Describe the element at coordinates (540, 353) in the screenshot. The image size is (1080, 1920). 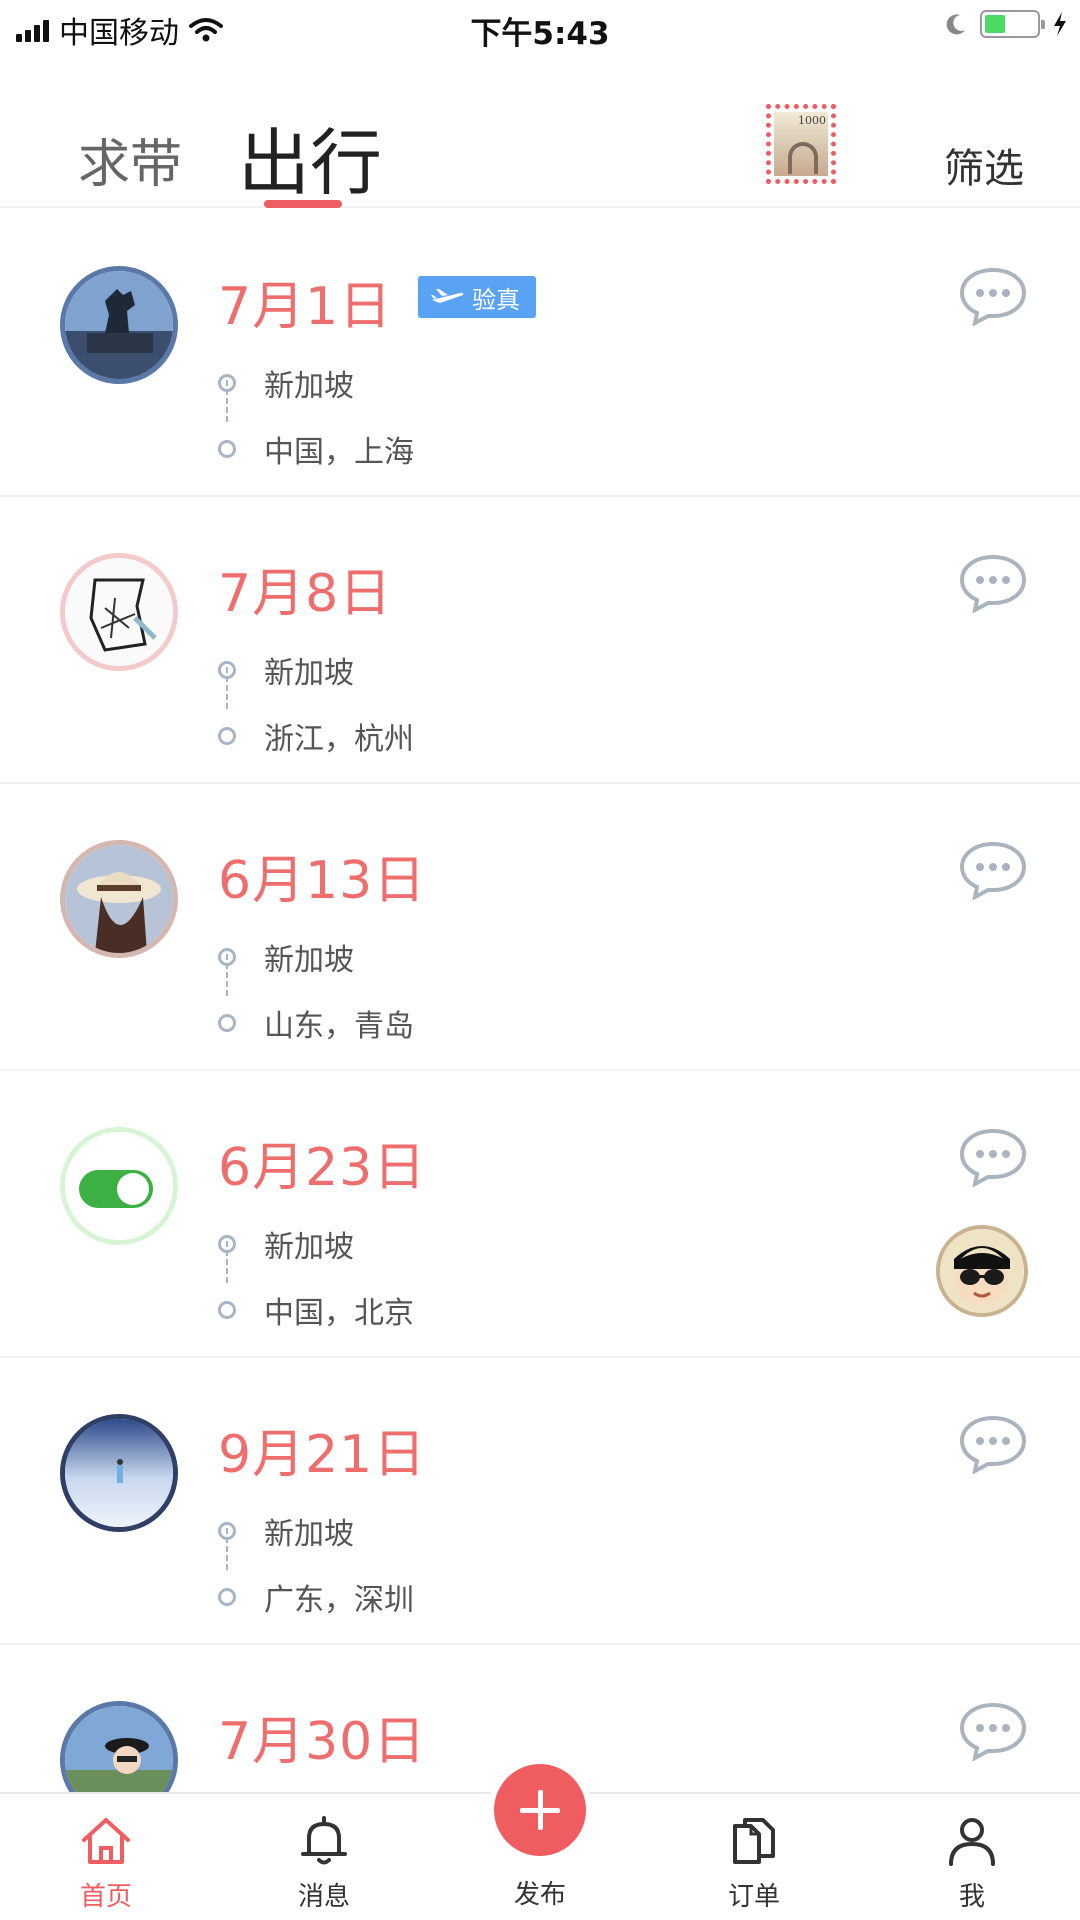
I see `trip-item: 7月1日 验真 新加坡 中国，上海` at that location.